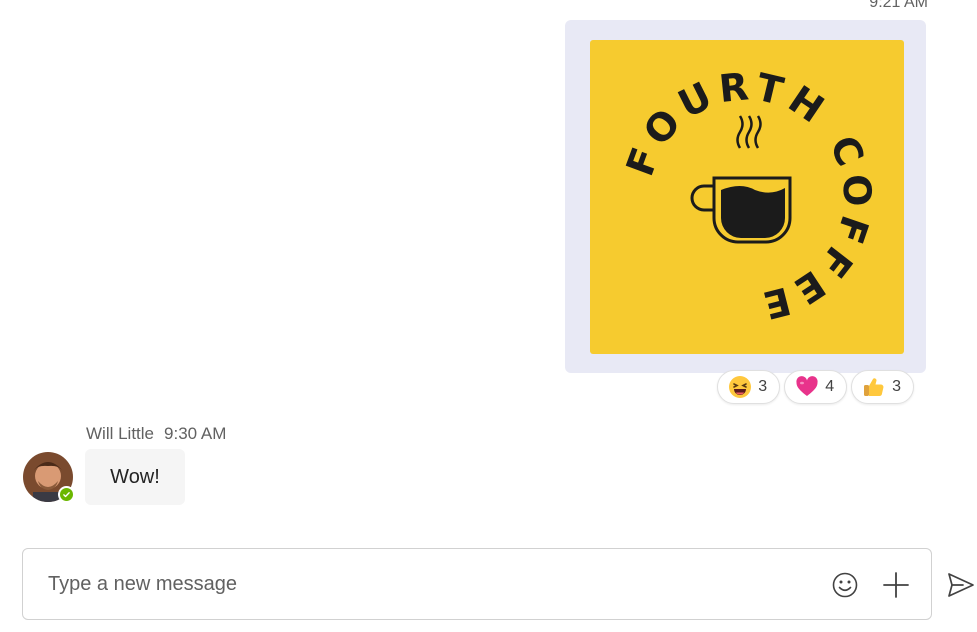 Image resolution: width=977 pixels, height=632 pixels. What do you see at coordinates (477, 584) in the screenshot?
I see `message-composer: Type a new message` at bounding box center [477, 584].